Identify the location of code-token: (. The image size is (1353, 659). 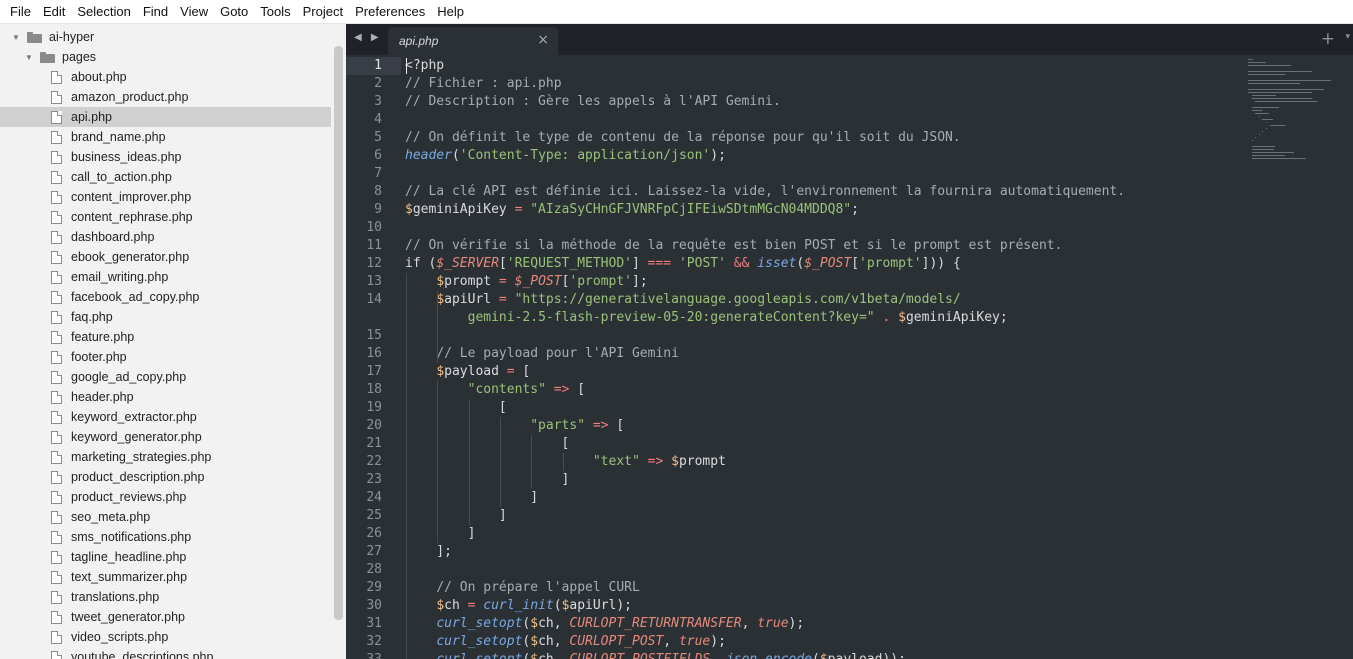
(455, 155).